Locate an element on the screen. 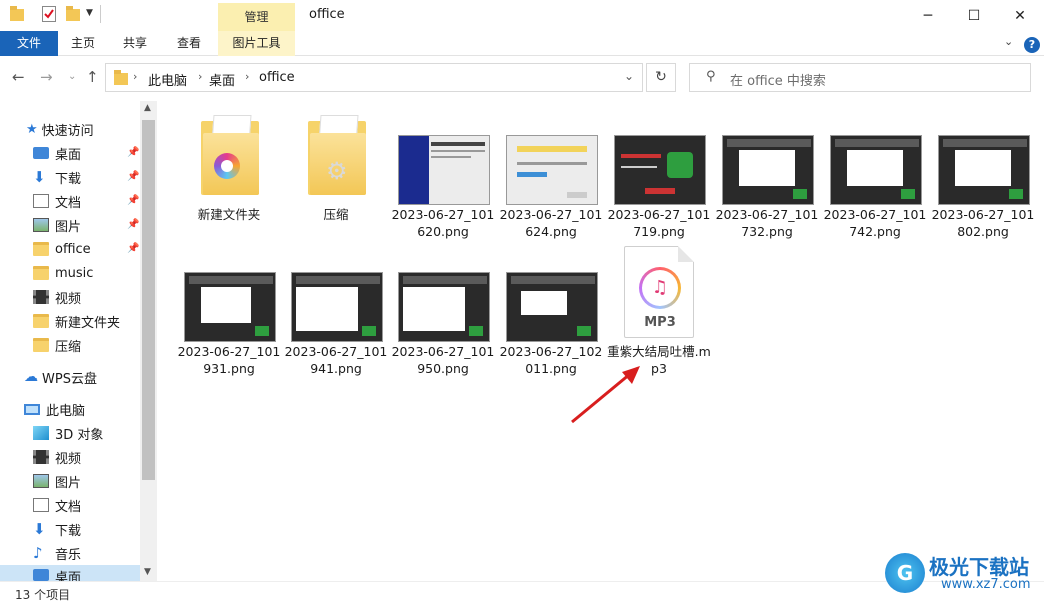 The image size is (1044, 605). 3d-objects-icon is located at coordinates (41, 433).